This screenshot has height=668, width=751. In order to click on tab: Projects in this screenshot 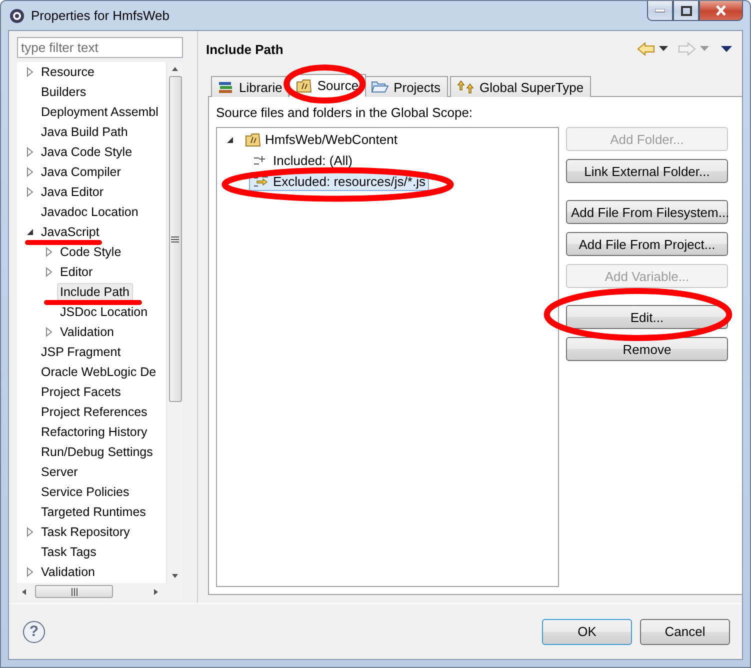, I will do `click(406, 86)`.